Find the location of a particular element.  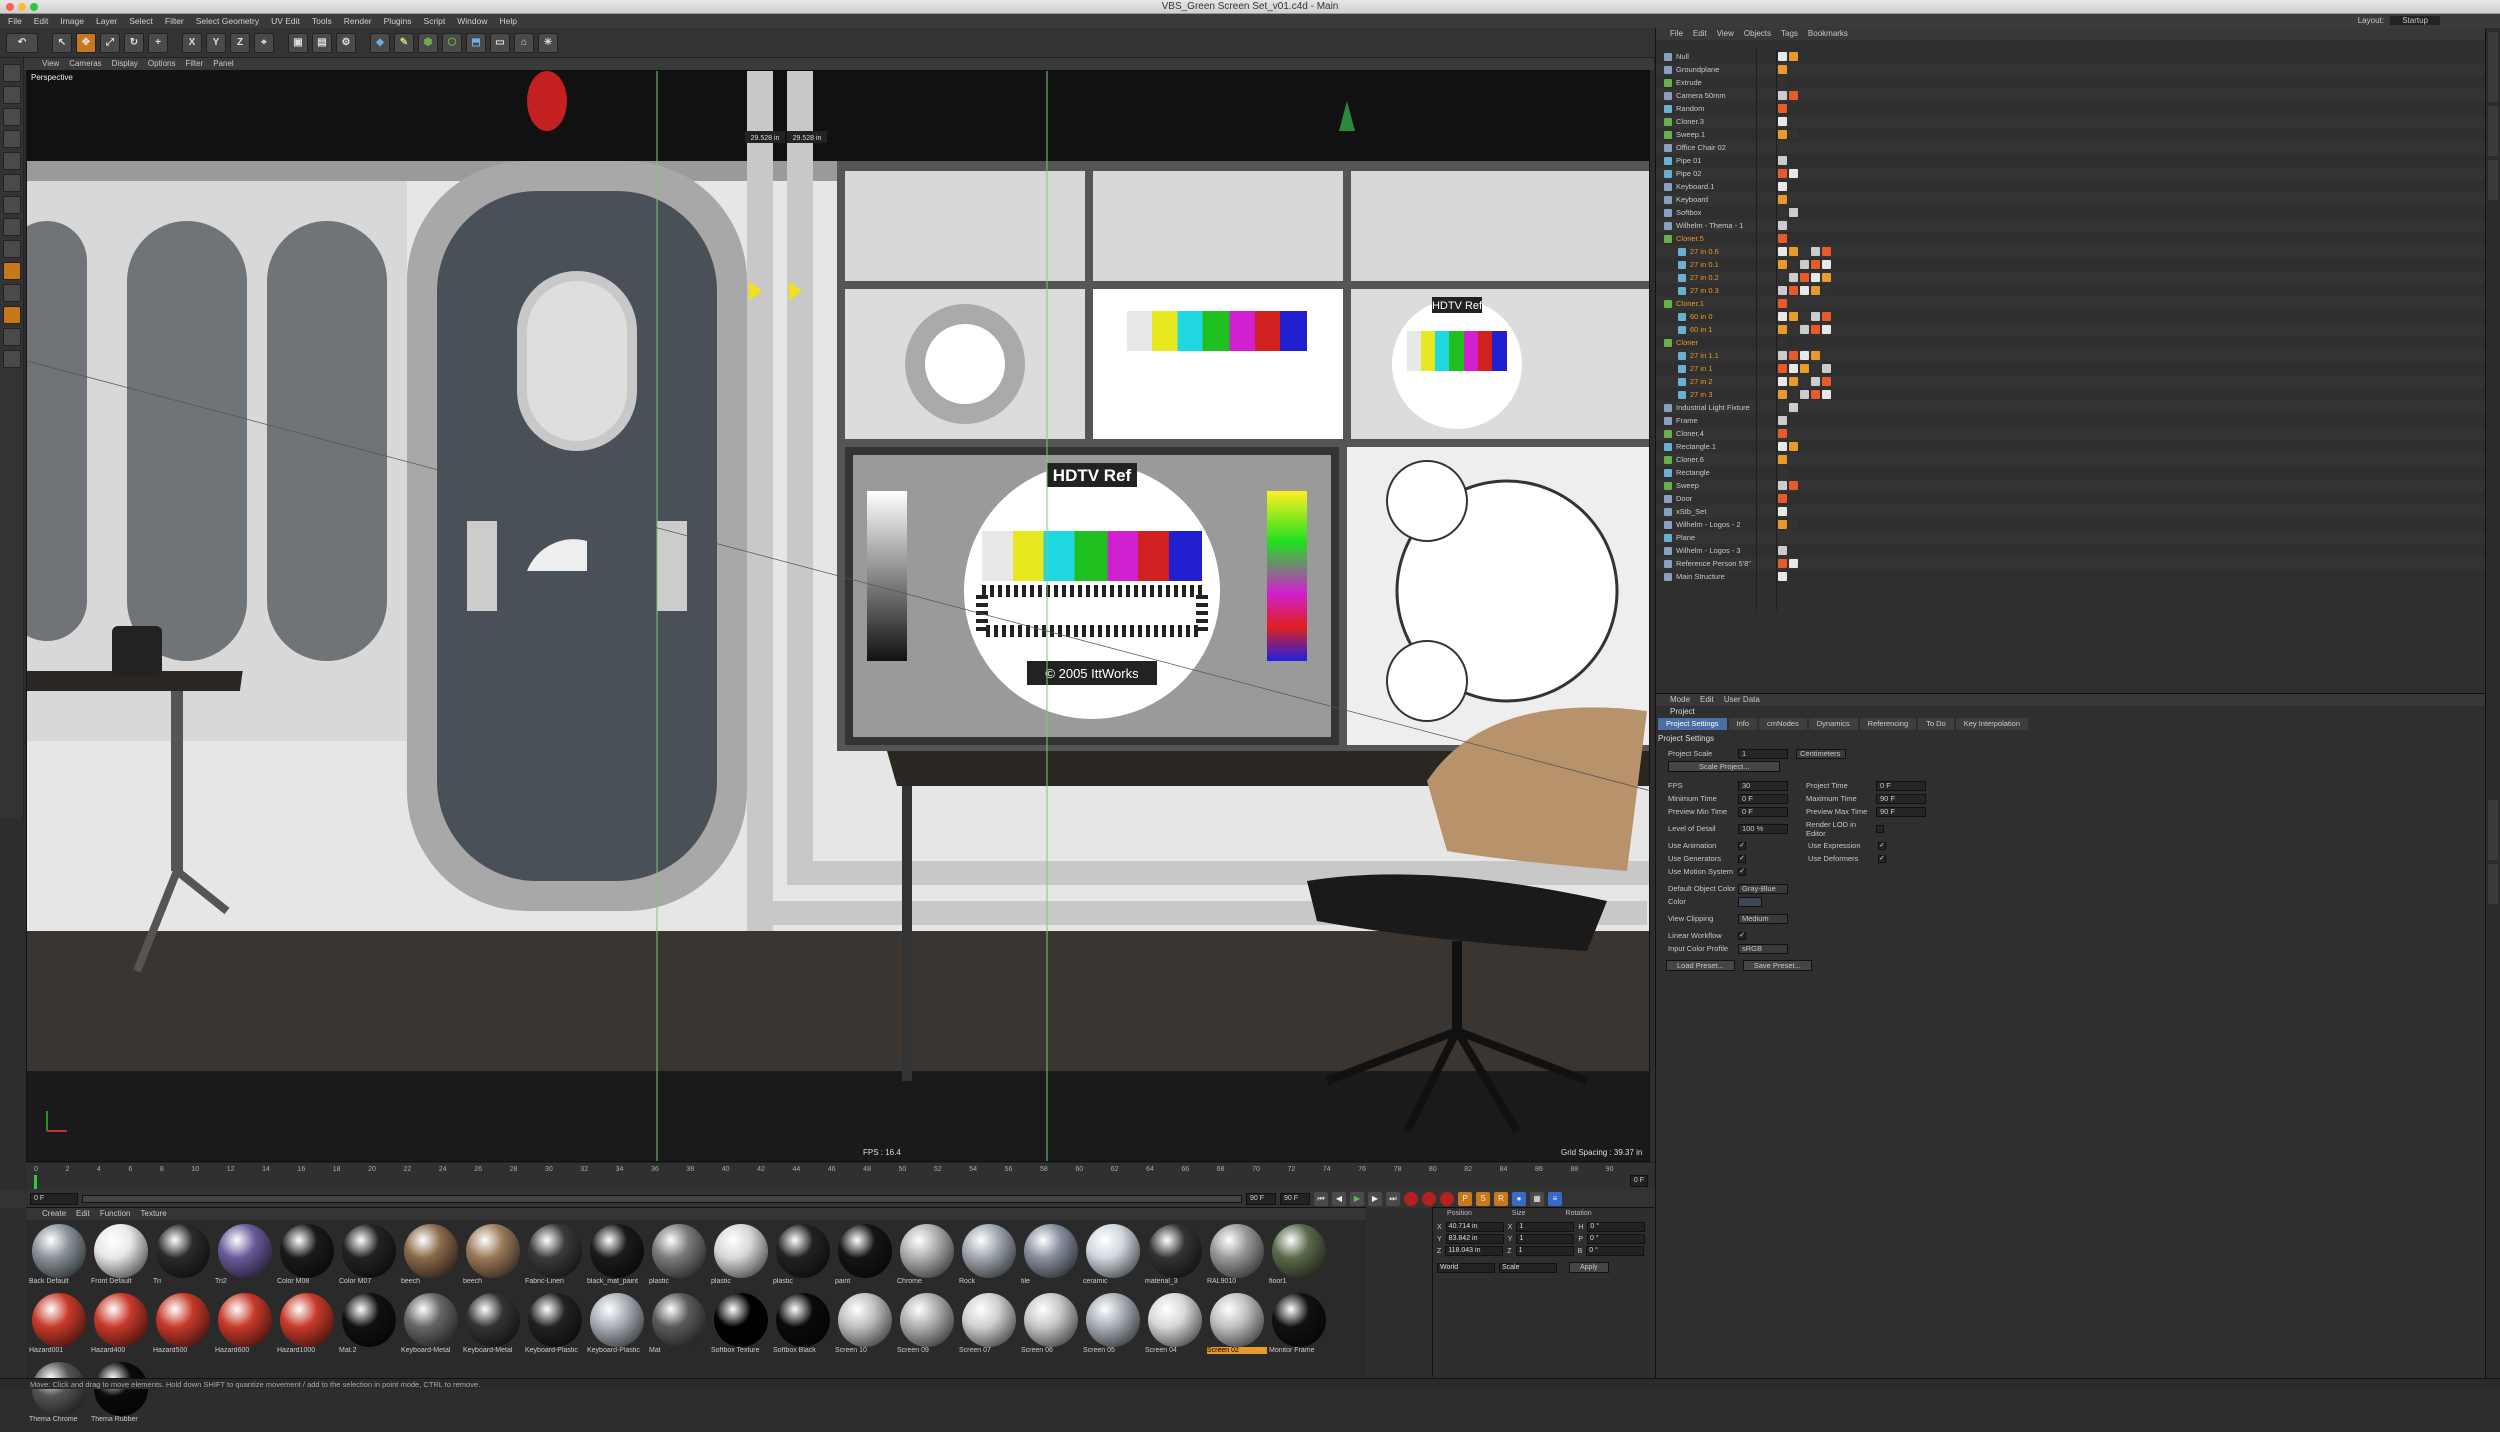

material-swatch: floor1 is located at coordinates (1298, 1257).